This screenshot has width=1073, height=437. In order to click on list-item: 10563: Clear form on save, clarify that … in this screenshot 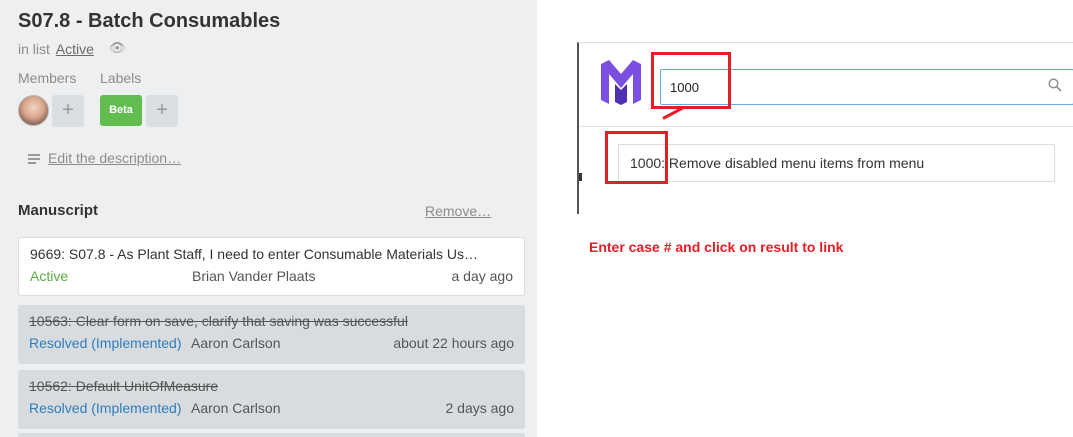, I will do `click(271, 334)`.